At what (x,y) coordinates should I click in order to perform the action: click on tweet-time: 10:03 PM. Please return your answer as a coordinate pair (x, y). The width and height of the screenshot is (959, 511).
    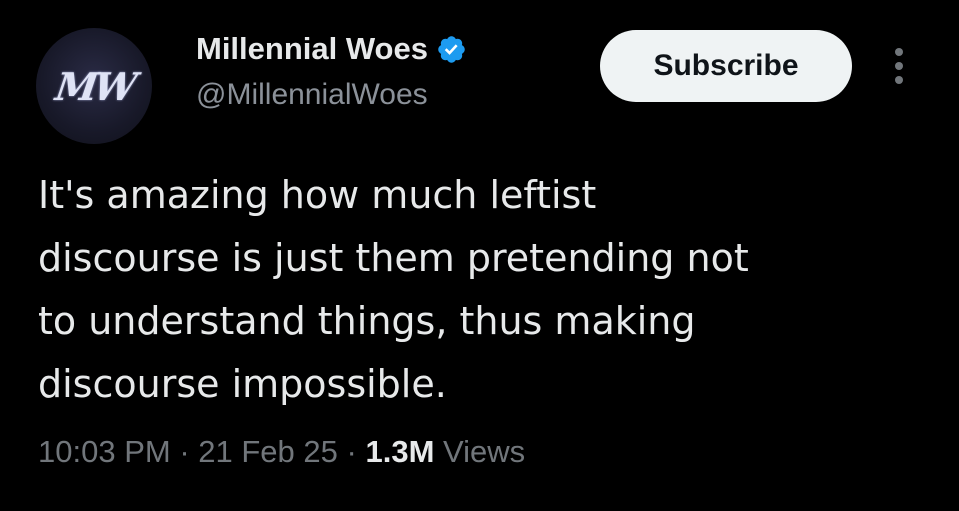
    Looking at the image, I should click on (104, 451).